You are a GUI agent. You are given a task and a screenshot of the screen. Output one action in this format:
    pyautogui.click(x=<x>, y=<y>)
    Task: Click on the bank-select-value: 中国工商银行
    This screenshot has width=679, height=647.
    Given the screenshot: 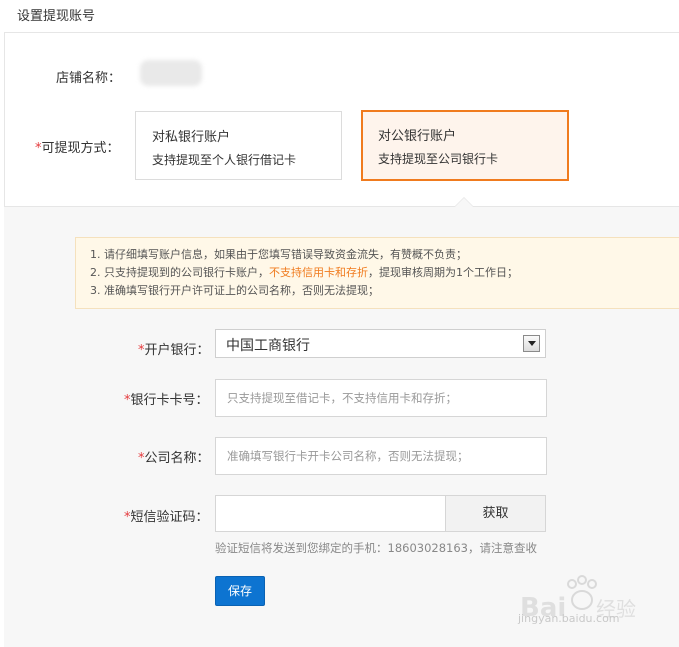 What is the action you would take?
    pyautogui.click(x=268, y=346)
    